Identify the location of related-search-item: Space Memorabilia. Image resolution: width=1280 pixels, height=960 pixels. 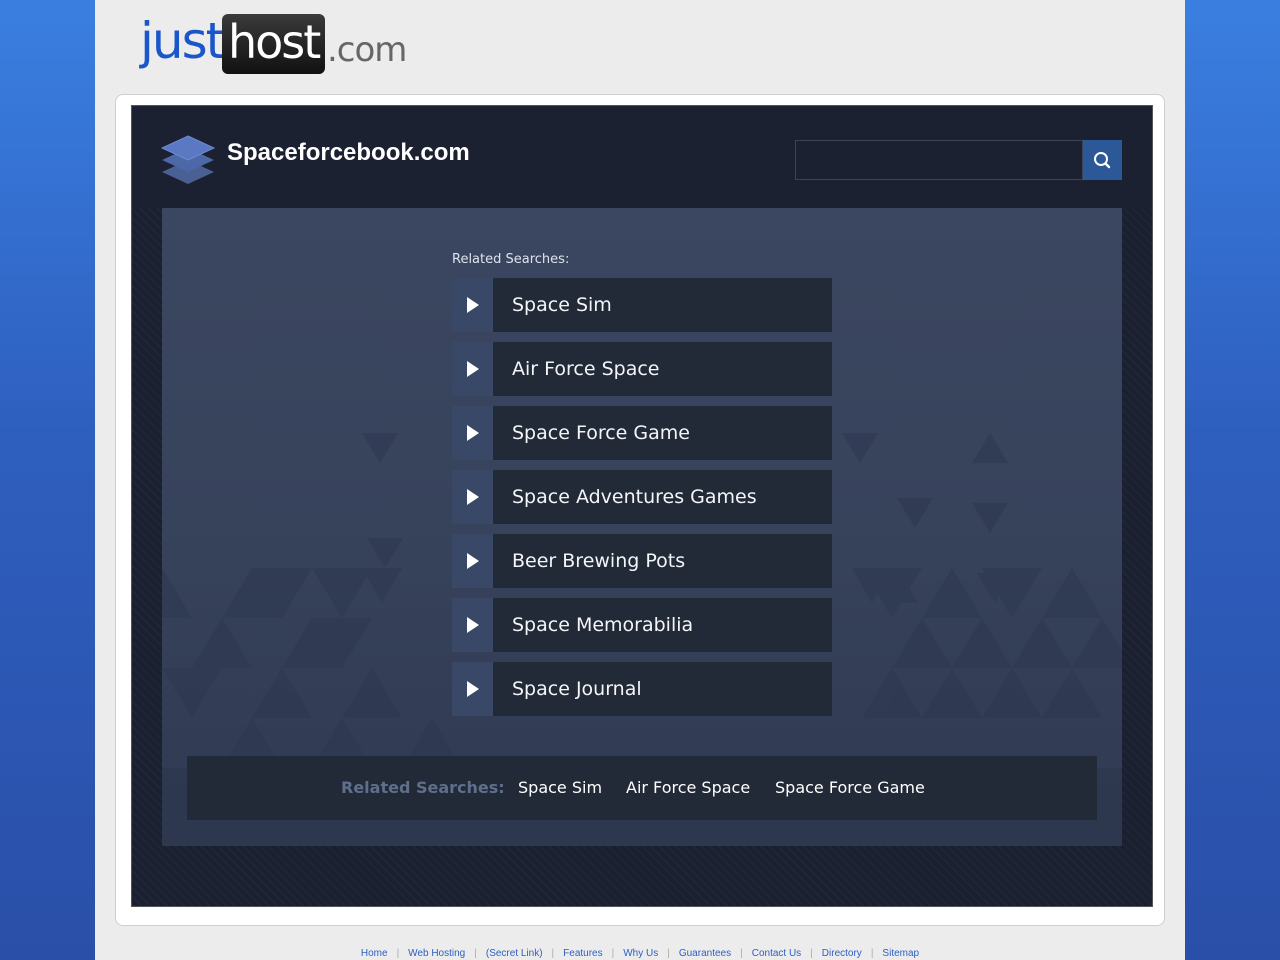
(642, 625).